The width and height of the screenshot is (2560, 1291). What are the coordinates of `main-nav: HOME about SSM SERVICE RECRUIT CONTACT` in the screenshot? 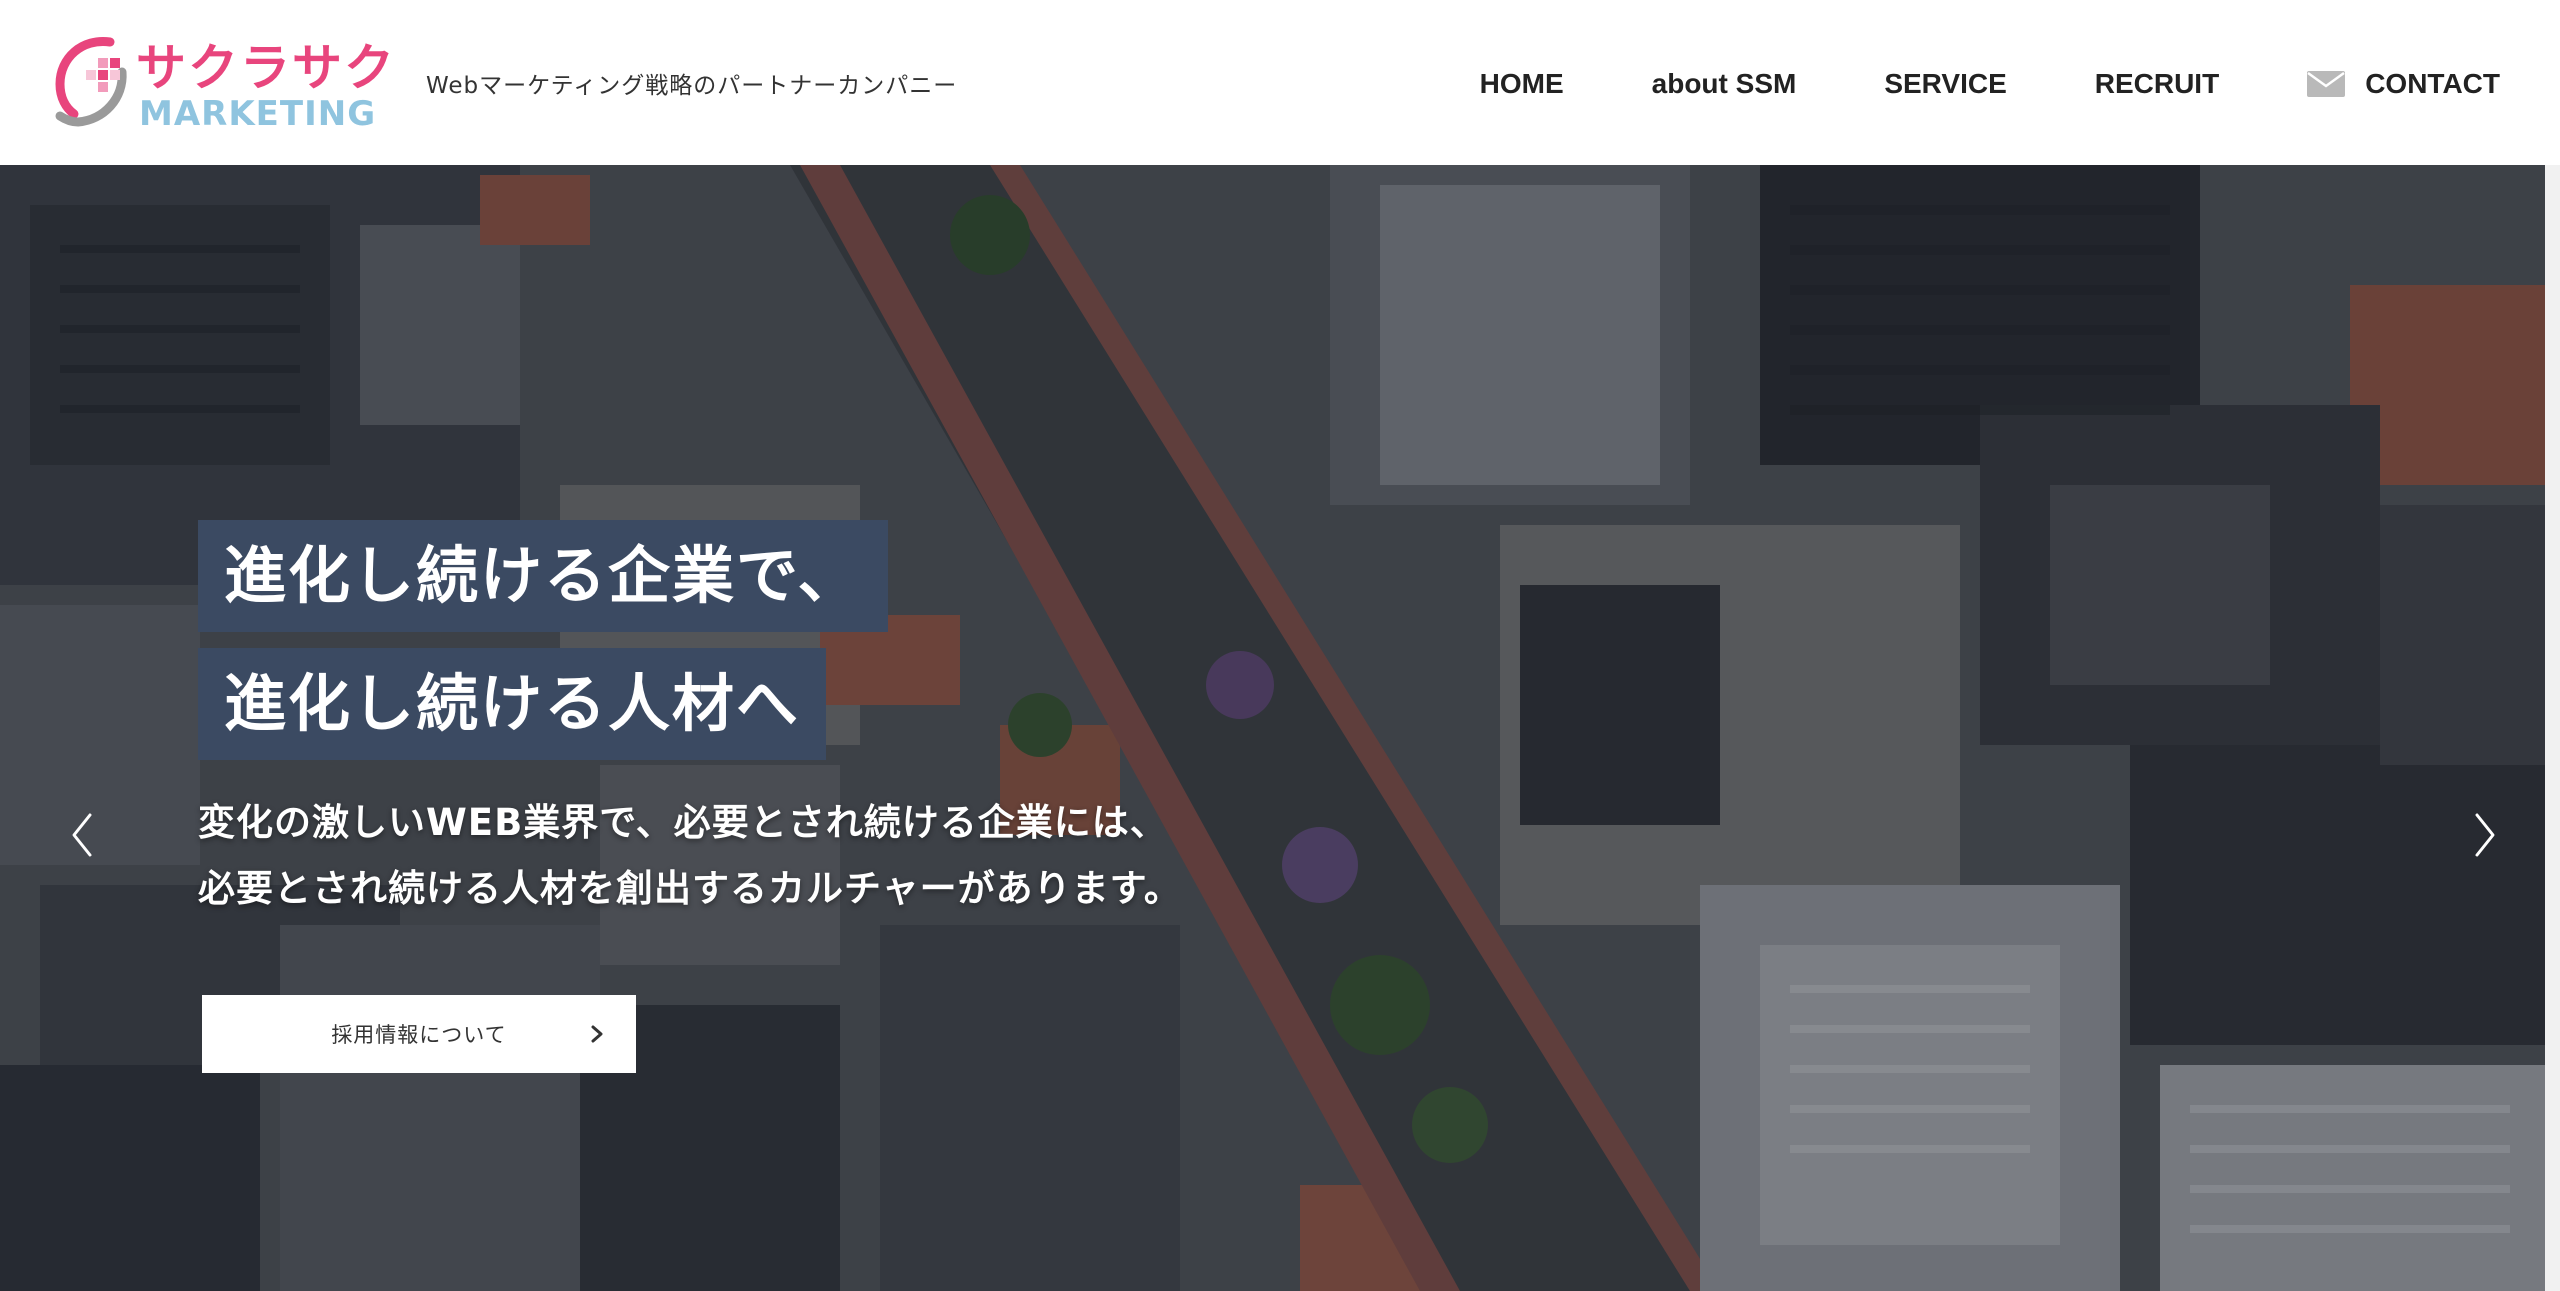 It's located at (1990, 84).